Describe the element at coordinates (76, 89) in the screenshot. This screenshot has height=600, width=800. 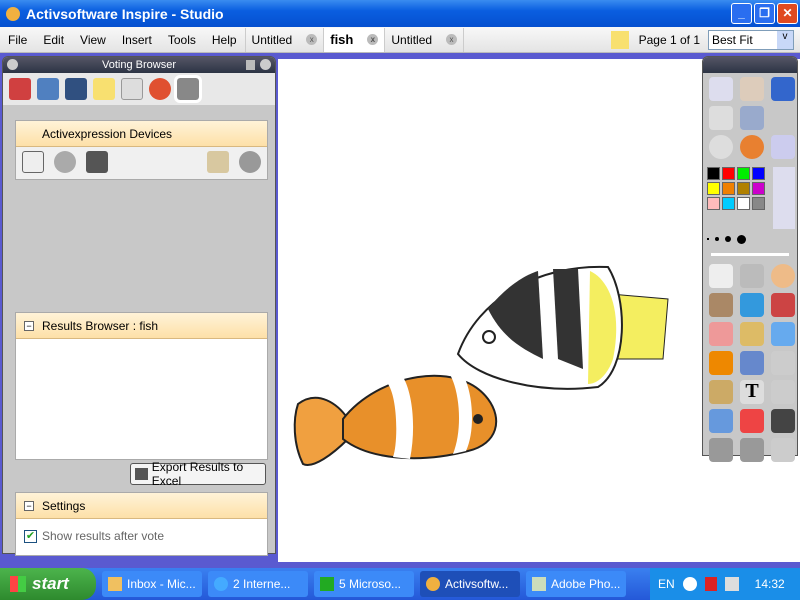
I see `object-browser-icon` at that location.